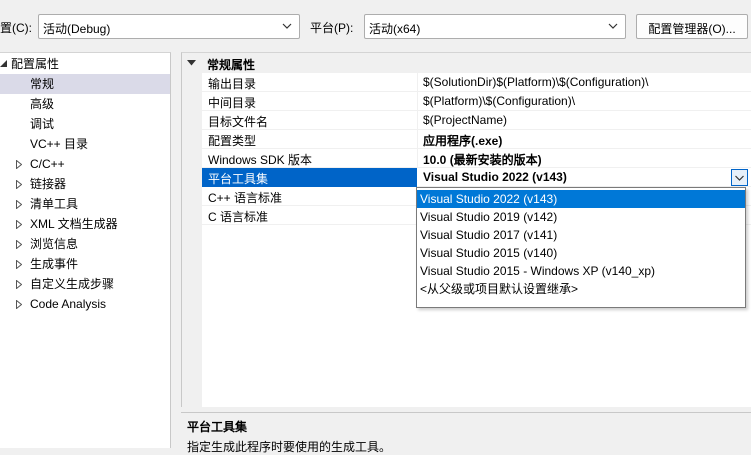  I want to click on property-name: 配置类型, so click(232, 141).